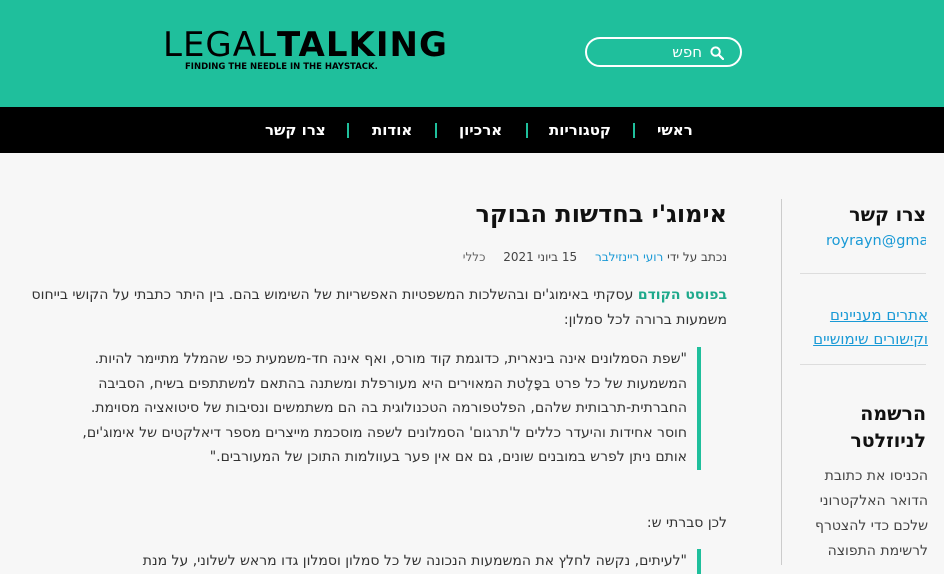  Describe the element at coordinates (888, 441) in the screenshot. I see `newsletter-title-line2: לניוזלטר` at that location.